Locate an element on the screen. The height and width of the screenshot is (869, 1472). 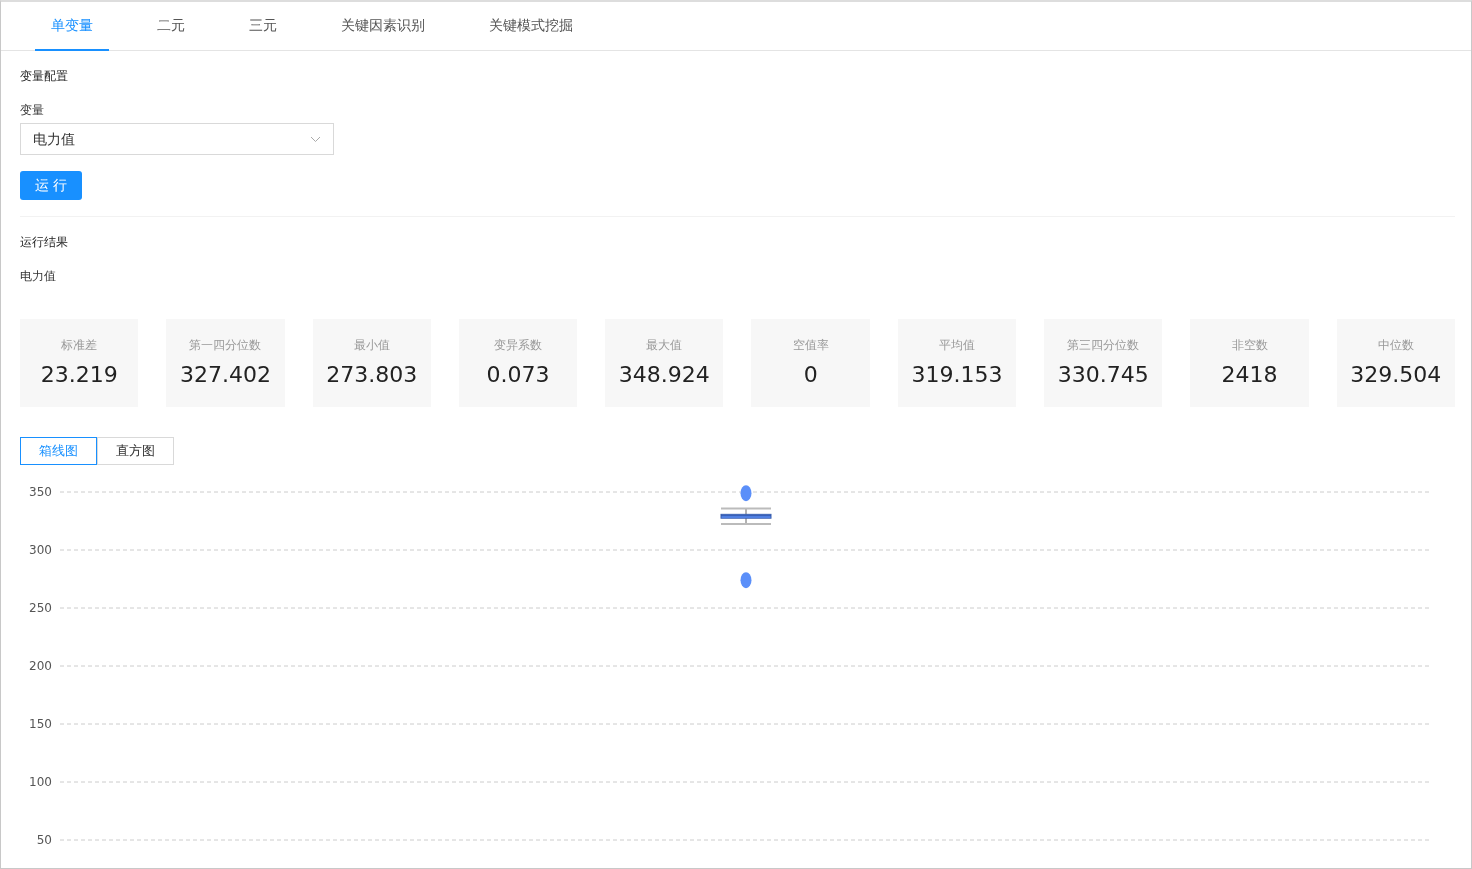
stat-label: 空值率 is located at coordinates (810, 345).